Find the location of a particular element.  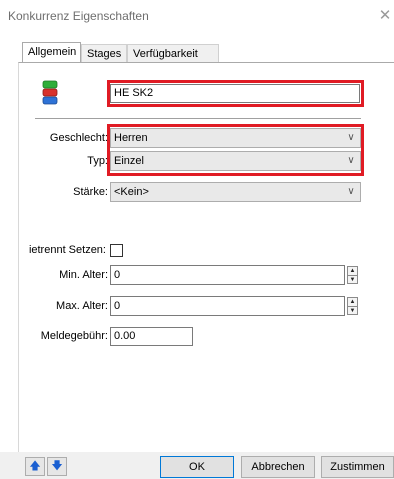

meldegebuehr-label: Meldegebühr: is located at coordinates (74, 336).